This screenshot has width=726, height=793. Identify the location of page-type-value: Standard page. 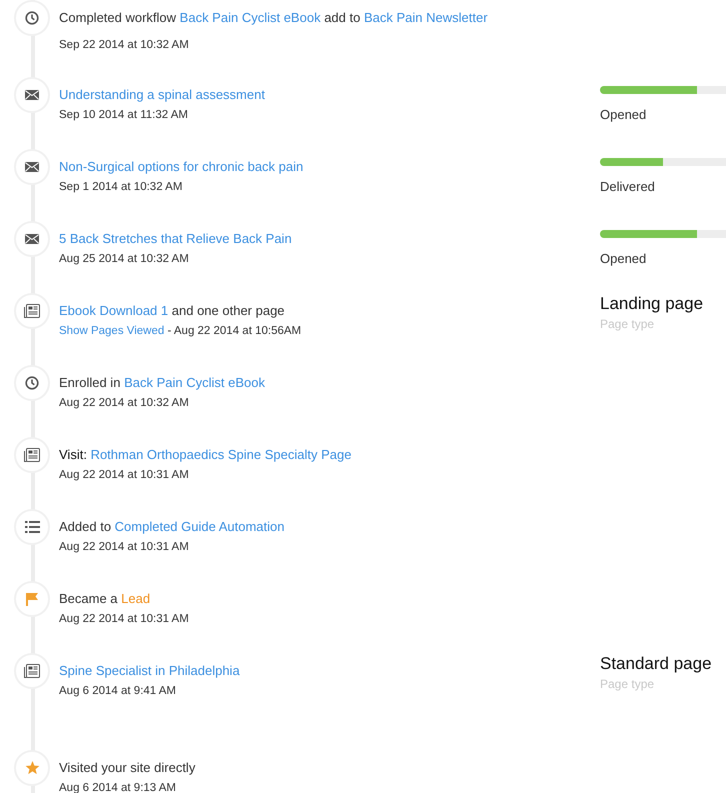
(656, 664).